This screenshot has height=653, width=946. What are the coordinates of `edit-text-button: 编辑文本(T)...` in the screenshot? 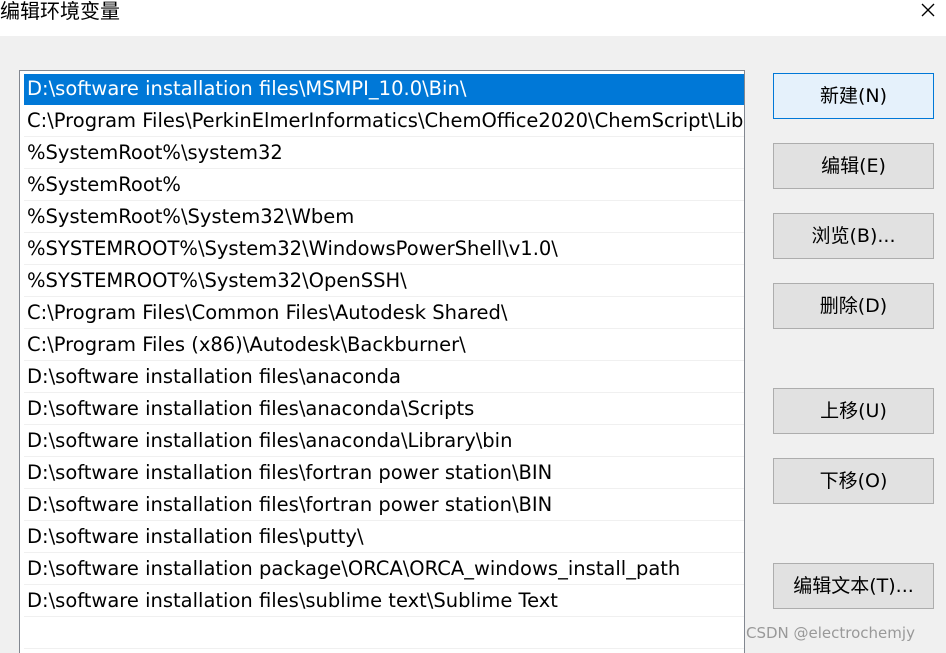 It's located at (853, 586).